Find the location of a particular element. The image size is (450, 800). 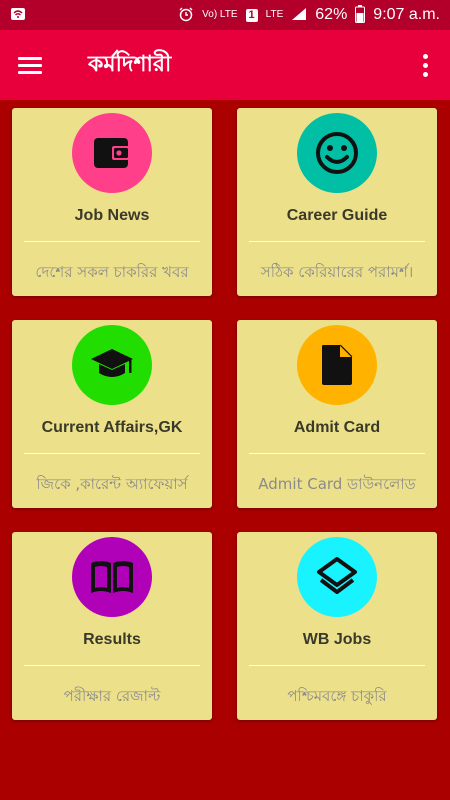

book-icon is located at coordinates (112, 577).